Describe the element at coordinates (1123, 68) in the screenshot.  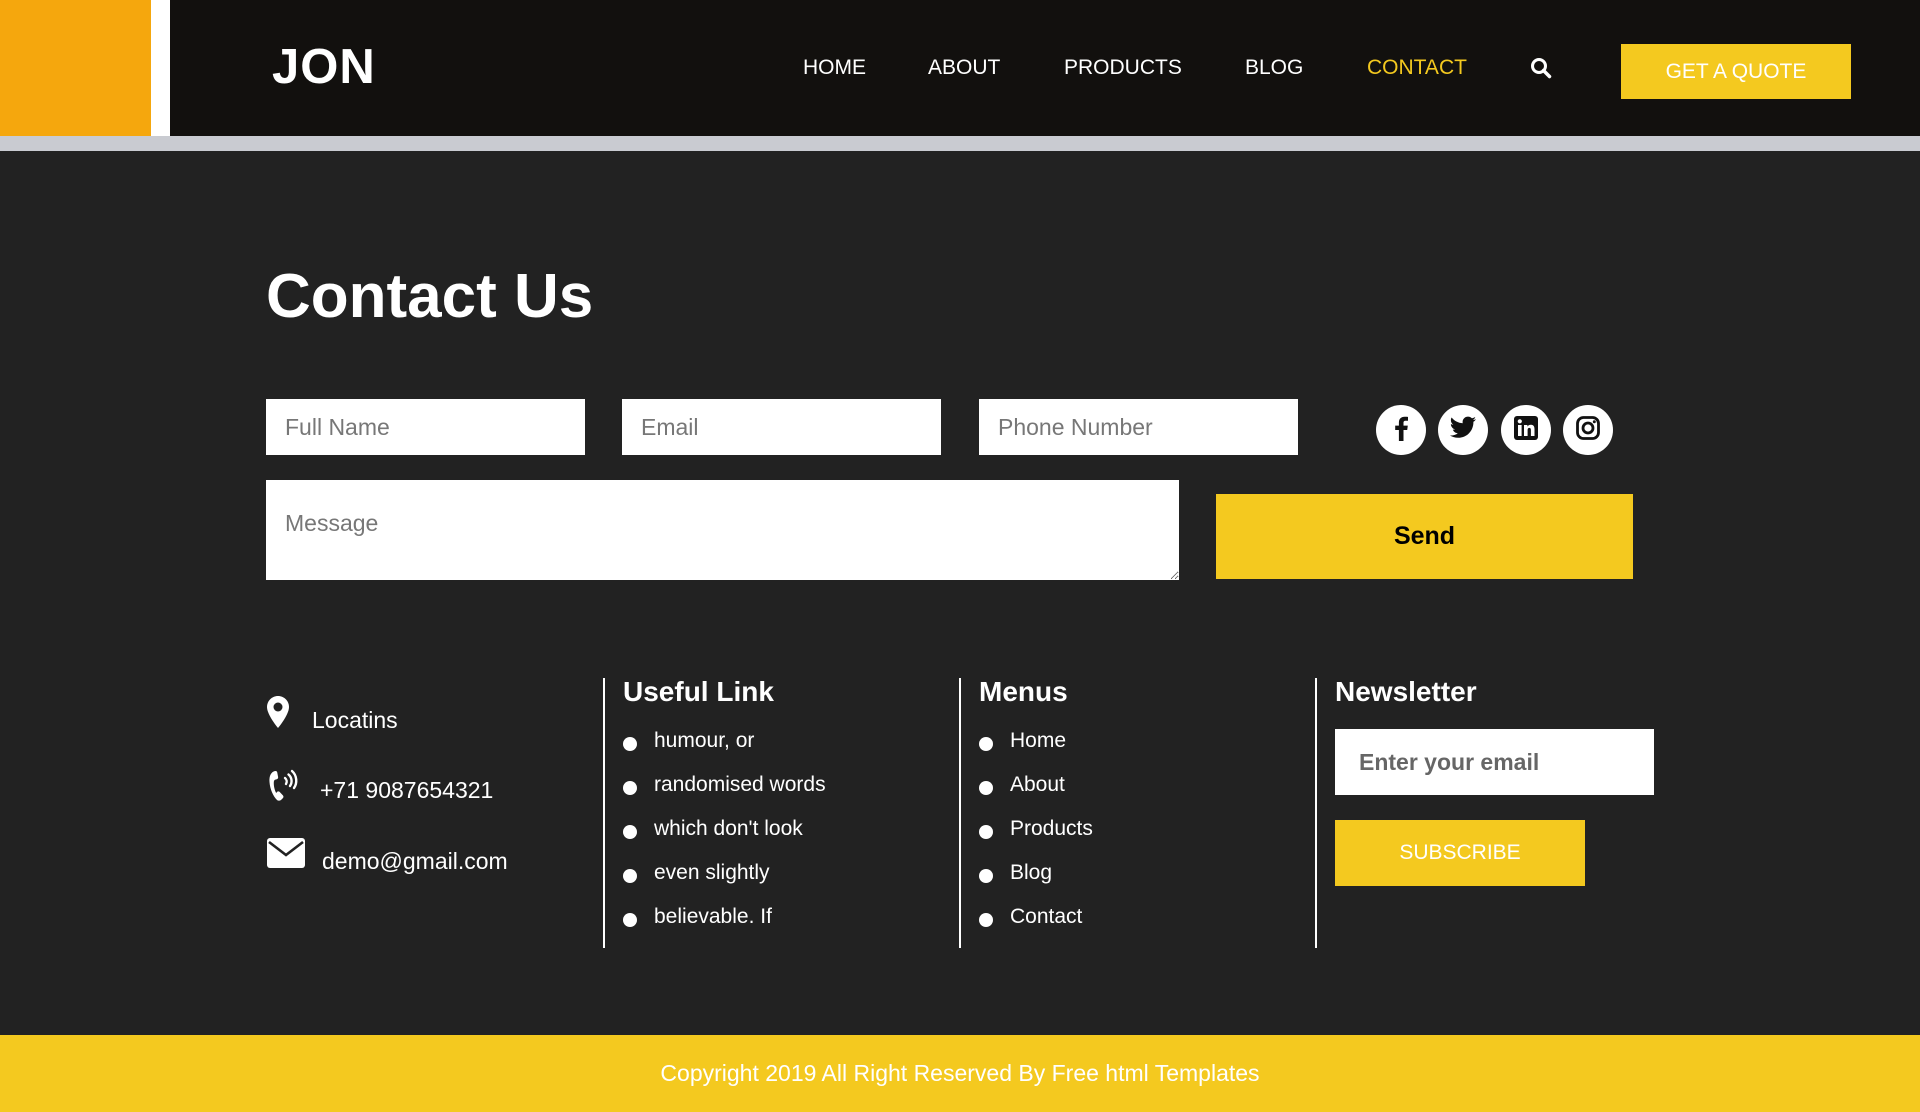
I see `nav-products: PRODUCTS` at that location.